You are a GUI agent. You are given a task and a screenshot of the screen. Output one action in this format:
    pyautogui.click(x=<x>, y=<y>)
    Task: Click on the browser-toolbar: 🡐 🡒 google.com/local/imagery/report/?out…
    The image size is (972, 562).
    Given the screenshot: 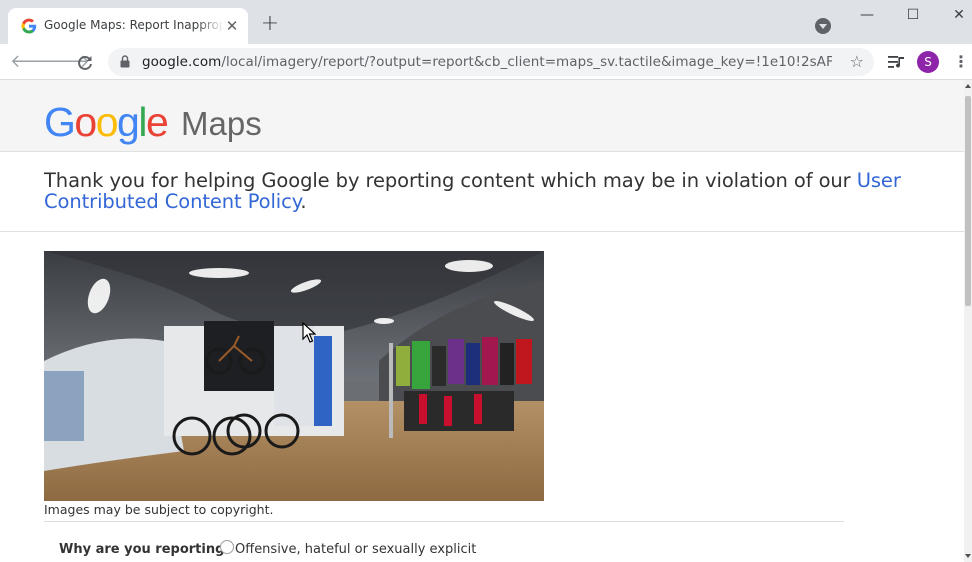 What is the action you would take?
    pyautogui.click(x=486, y=62)
    